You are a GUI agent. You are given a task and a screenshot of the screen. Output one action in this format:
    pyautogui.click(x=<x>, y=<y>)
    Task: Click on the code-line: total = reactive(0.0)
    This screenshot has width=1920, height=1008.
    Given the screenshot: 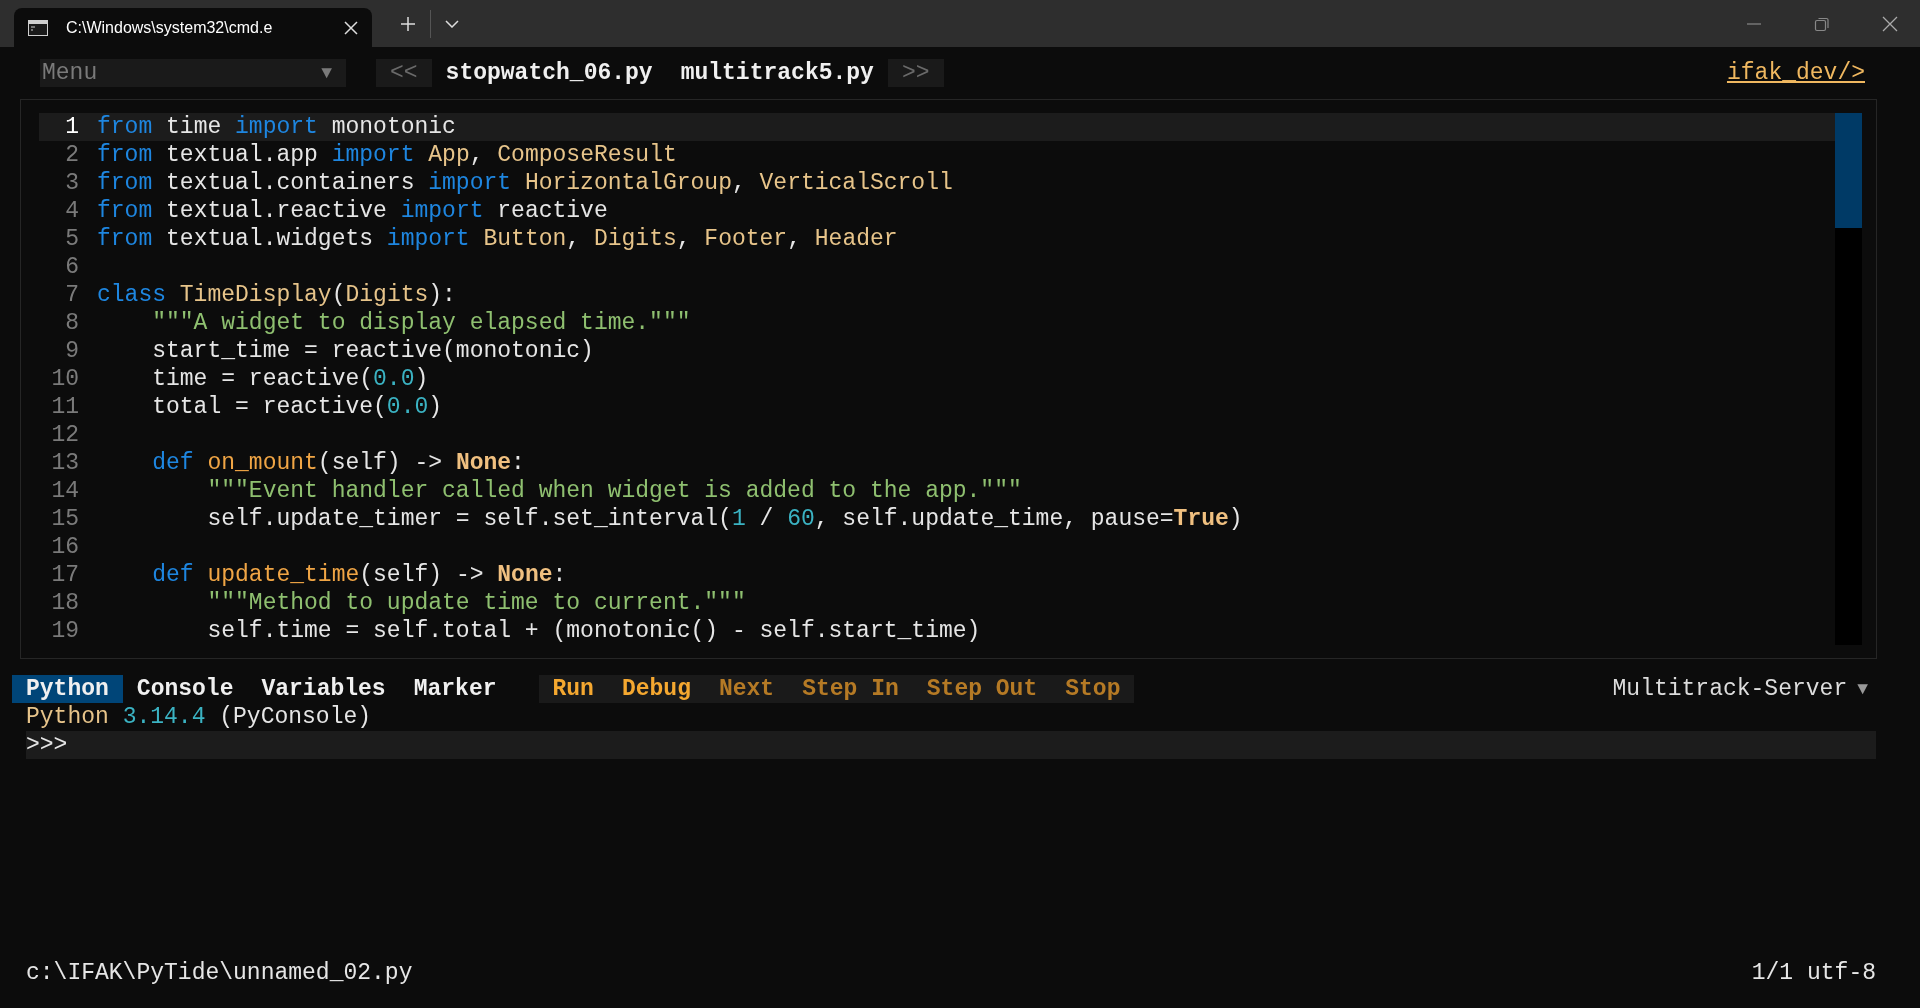 What is the action you would take?
    pyautogui.click(x=297, y=407)
    